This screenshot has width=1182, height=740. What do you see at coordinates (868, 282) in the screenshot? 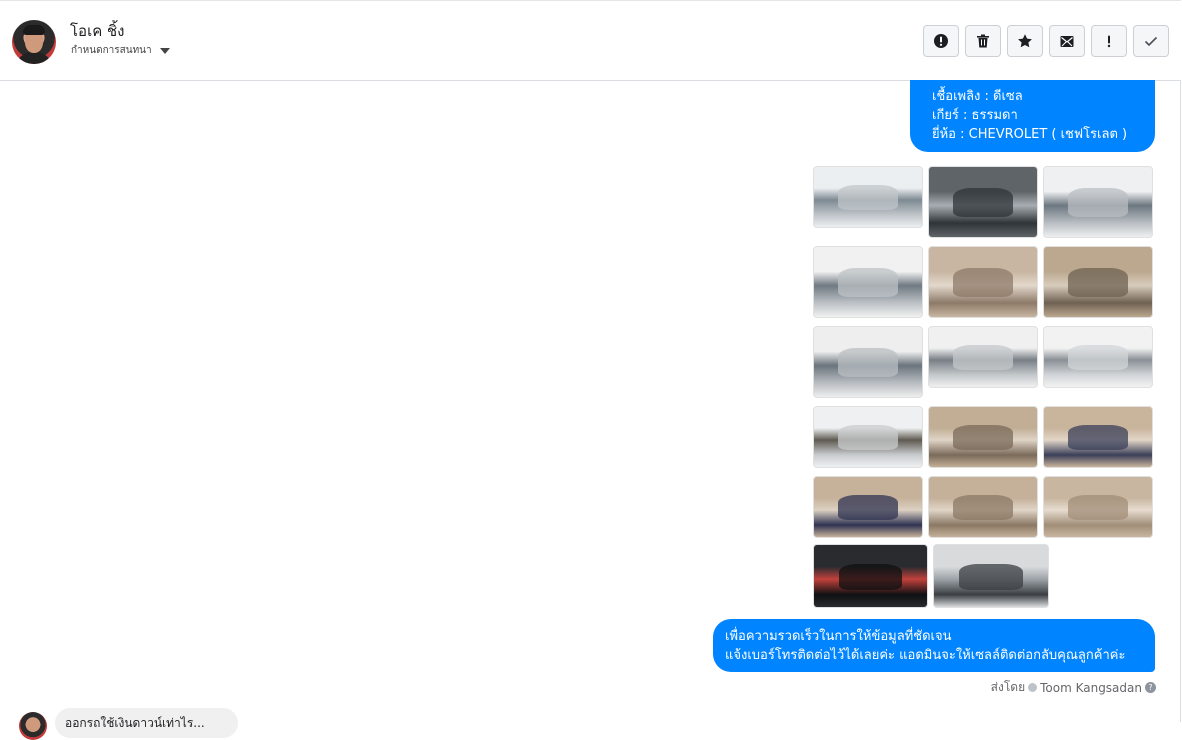
I see `photo-pickup-front` at bounding box center [868, 282].